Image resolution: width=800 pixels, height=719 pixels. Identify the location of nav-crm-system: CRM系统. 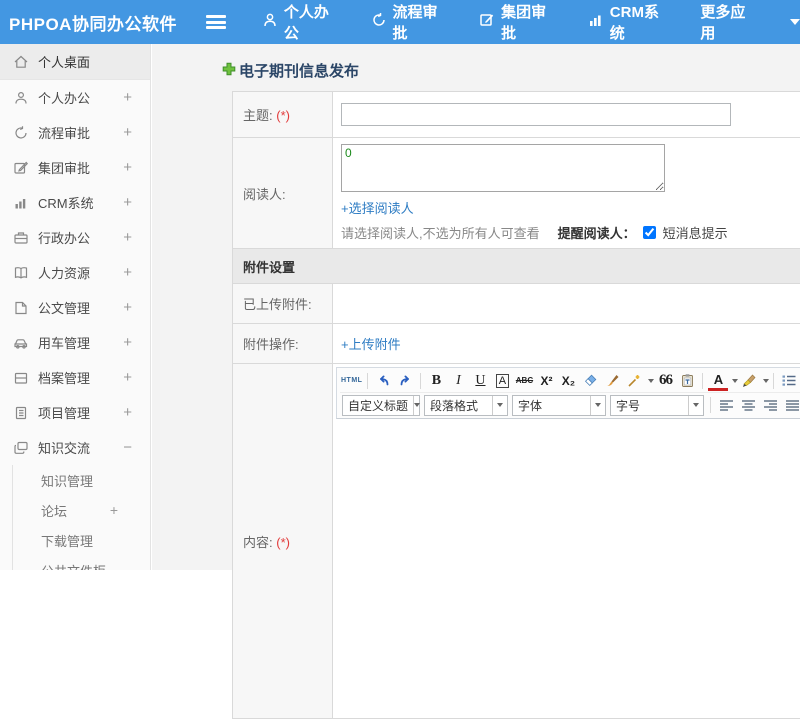
(629, 22).